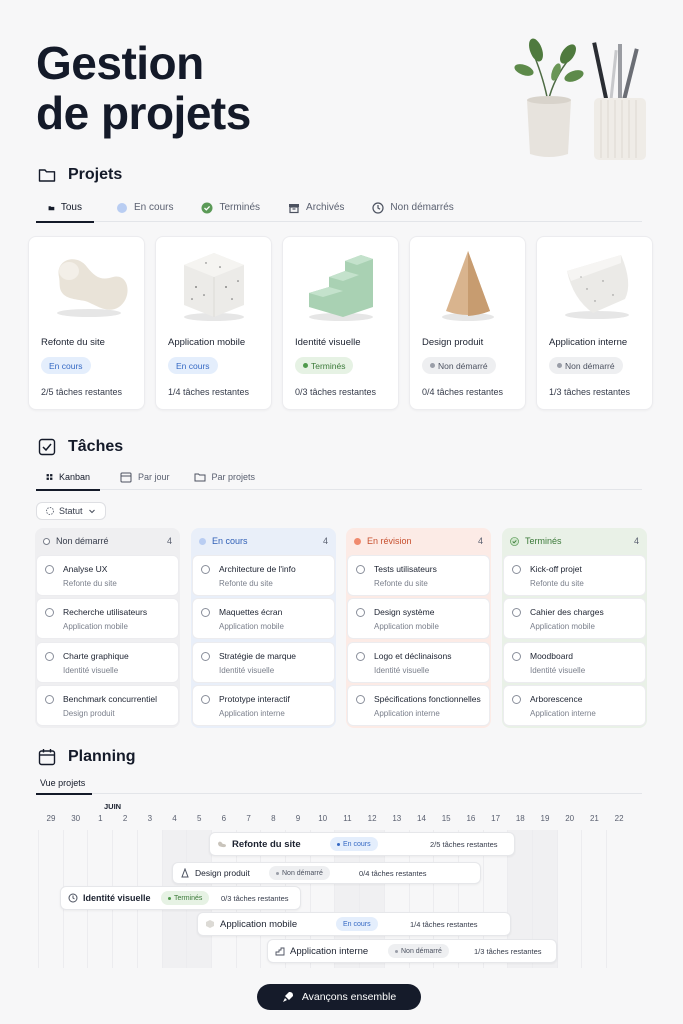 This screenshot has width=683, height=1024. What do you see at coordinates (287, 997) in the screenshot?
I see `rocket-icon` at bounding box center [287, 997].